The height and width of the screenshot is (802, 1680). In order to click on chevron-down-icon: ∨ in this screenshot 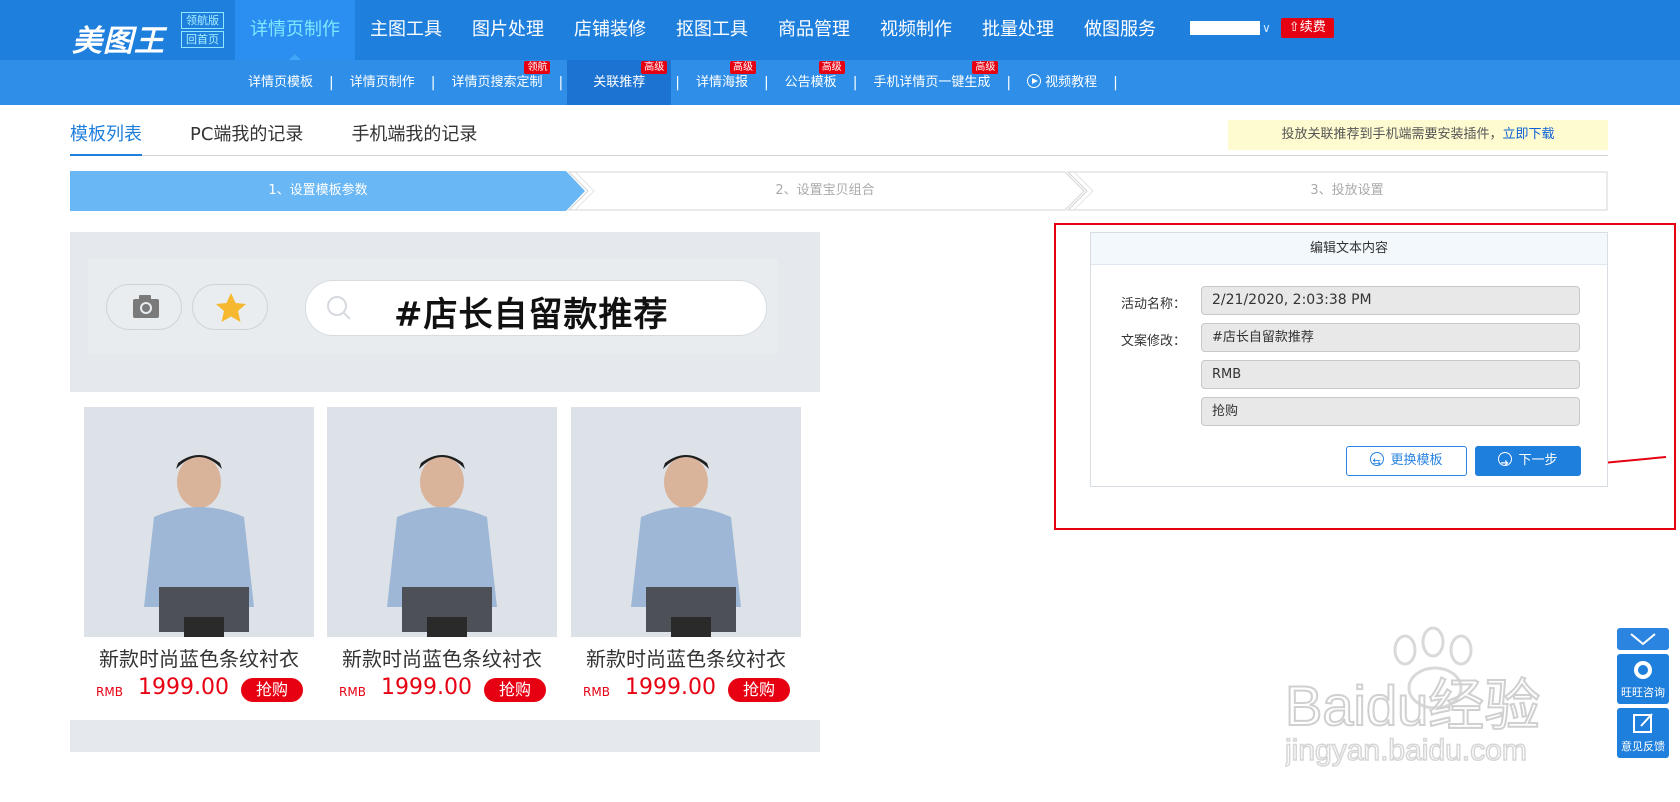, I will do `click(1266, 28)`.